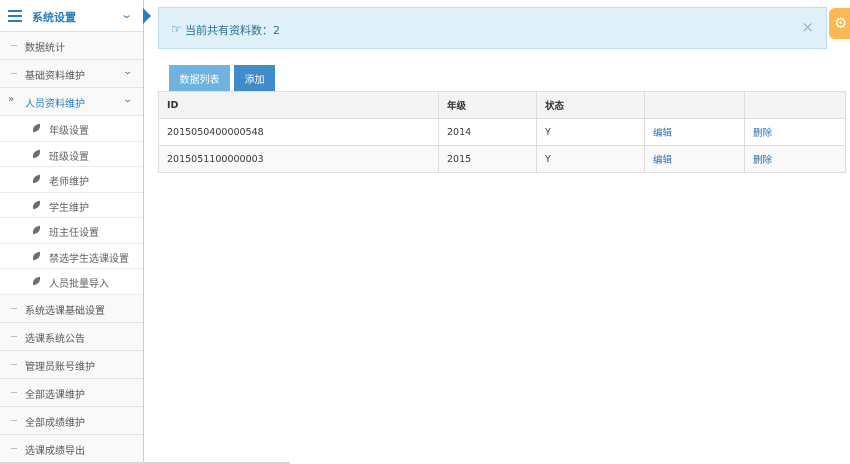  I want to click on sidebar-item-personnel: » 人员资料维护 ⌄, so click(71, 102).